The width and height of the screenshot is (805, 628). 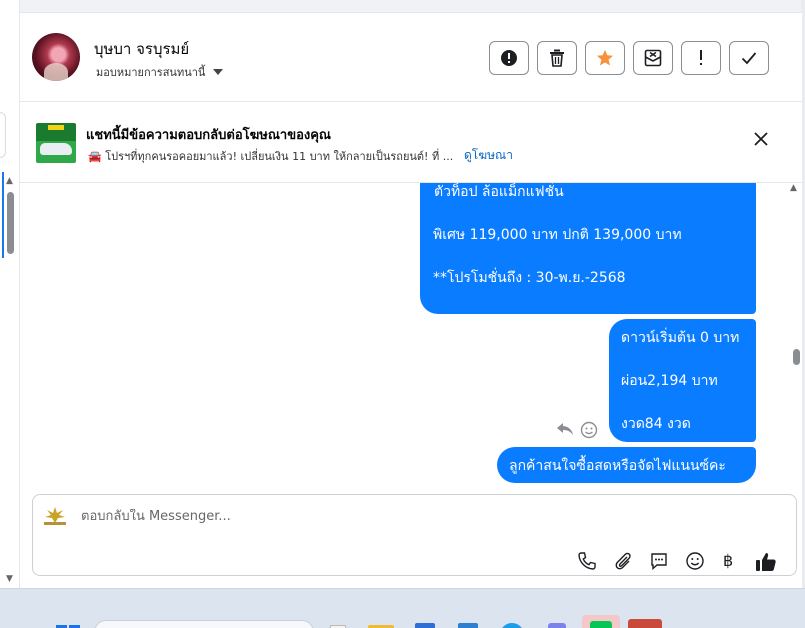 I want to click on star-button, so click(x=605, y=58).